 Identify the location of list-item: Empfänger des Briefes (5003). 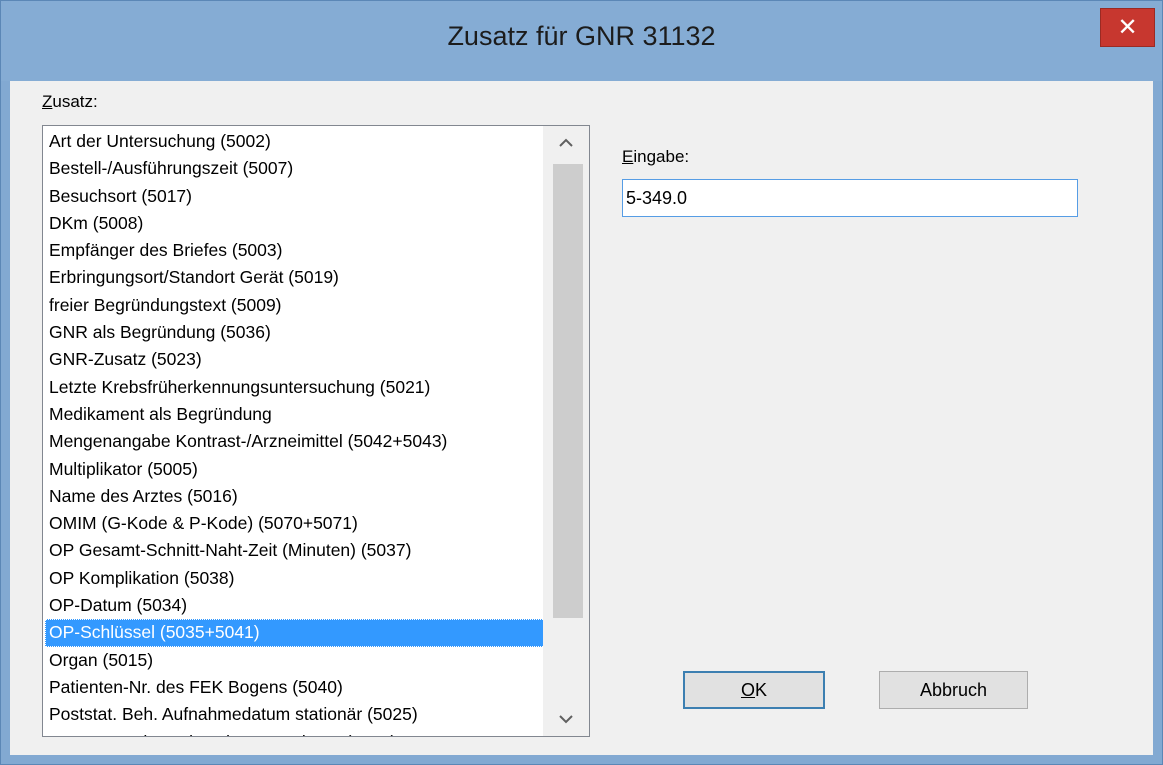
(295, 250).